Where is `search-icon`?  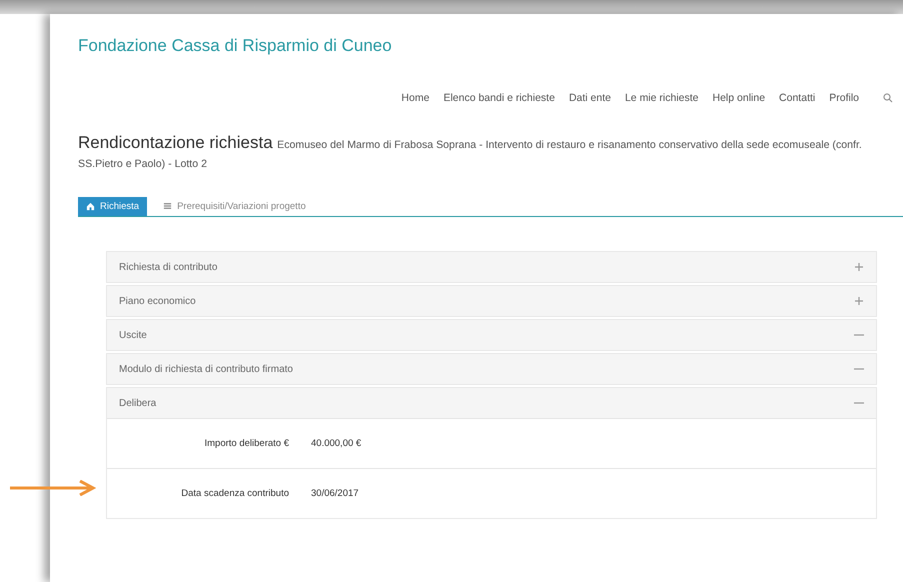 search-icon is located at coordinates (888, 98).